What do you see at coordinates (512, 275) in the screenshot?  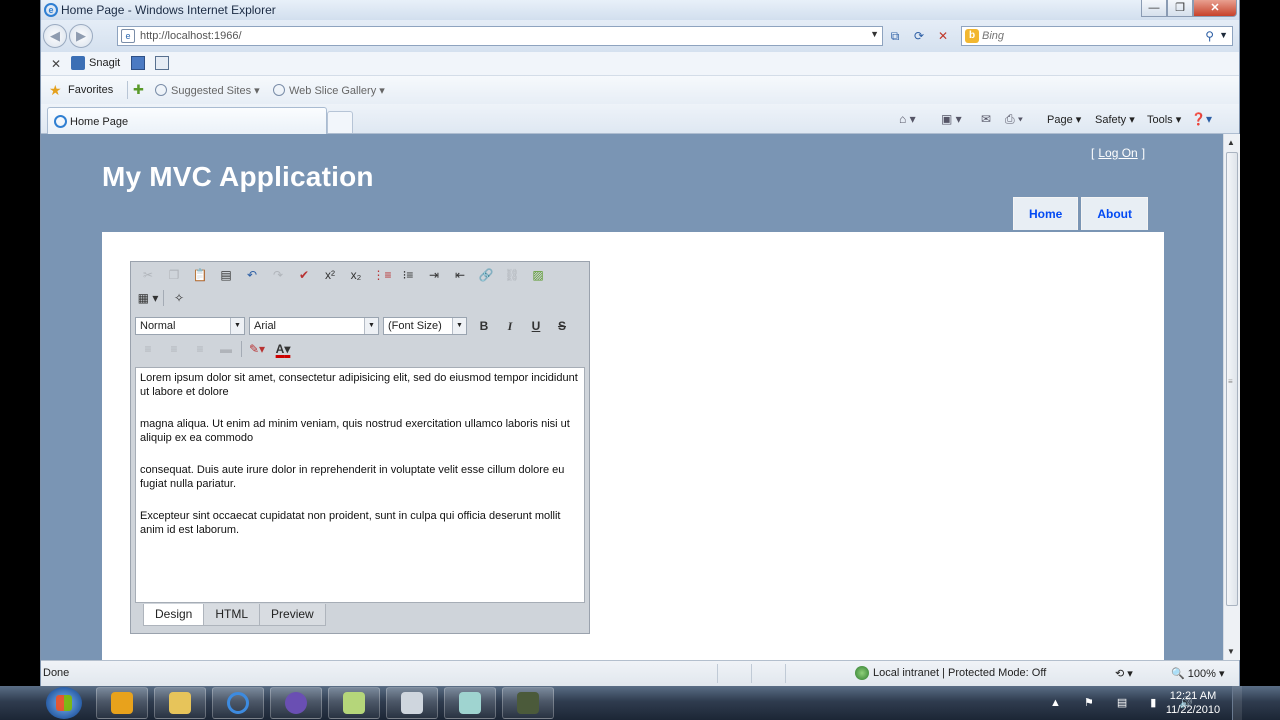 I see `unlink-icon: ⛓` at bounding box center [512, 275].